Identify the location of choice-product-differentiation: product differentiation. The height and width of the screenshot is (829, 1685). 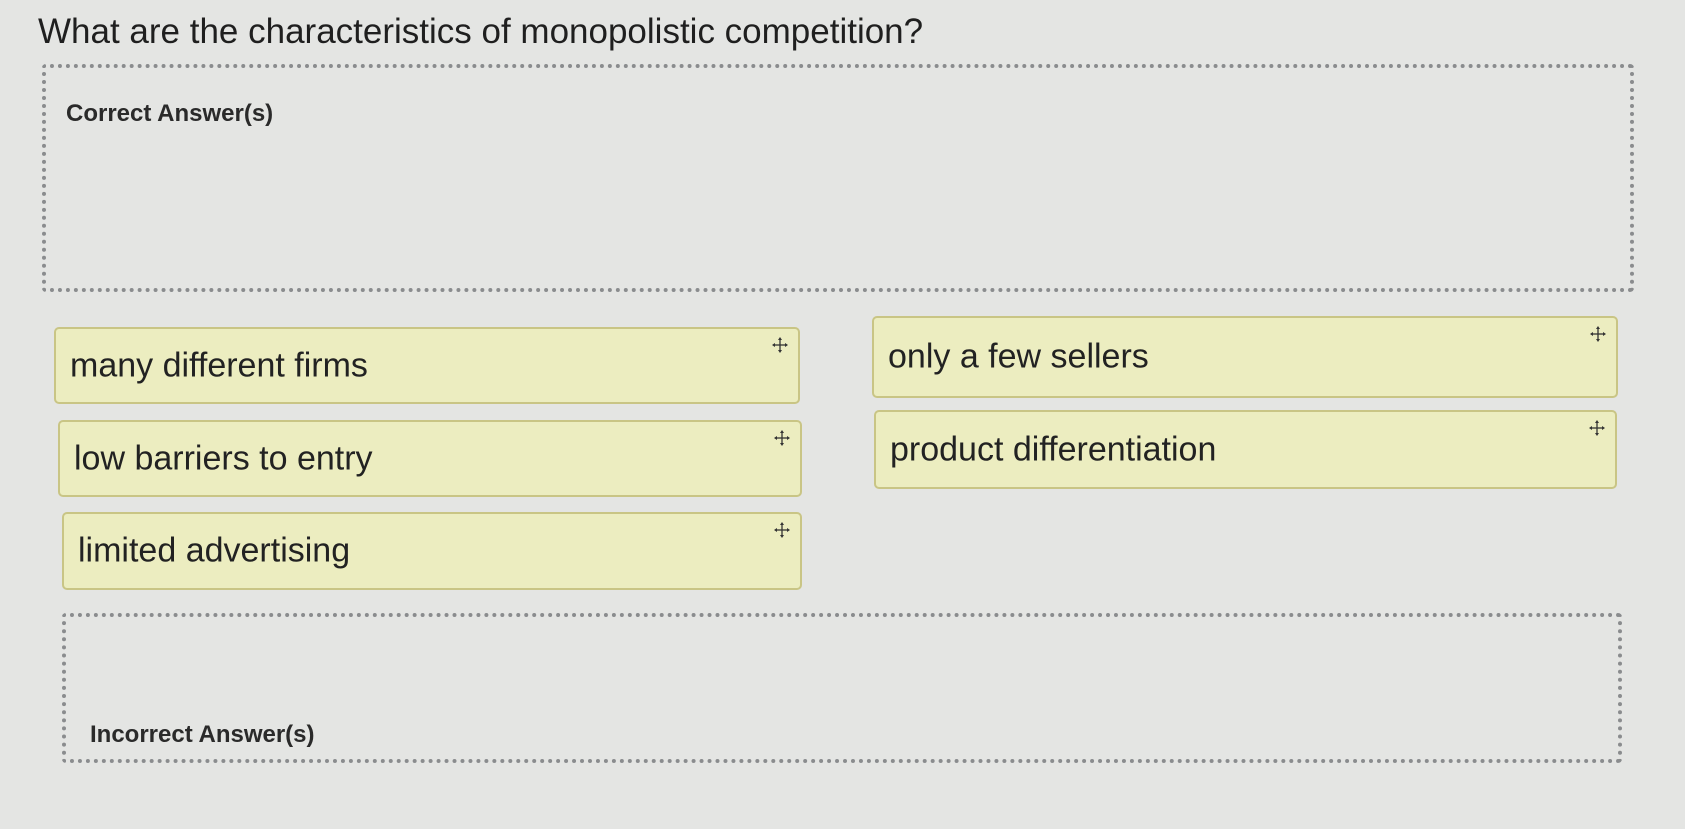
(1245, 449).